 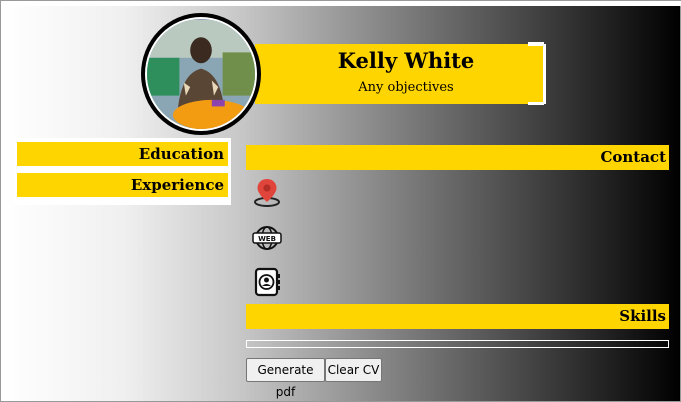 What do you see at coordinates (406, 60) in the screenshot?
I see `profile-name: Kelly White` at bounding box center [406, 60].